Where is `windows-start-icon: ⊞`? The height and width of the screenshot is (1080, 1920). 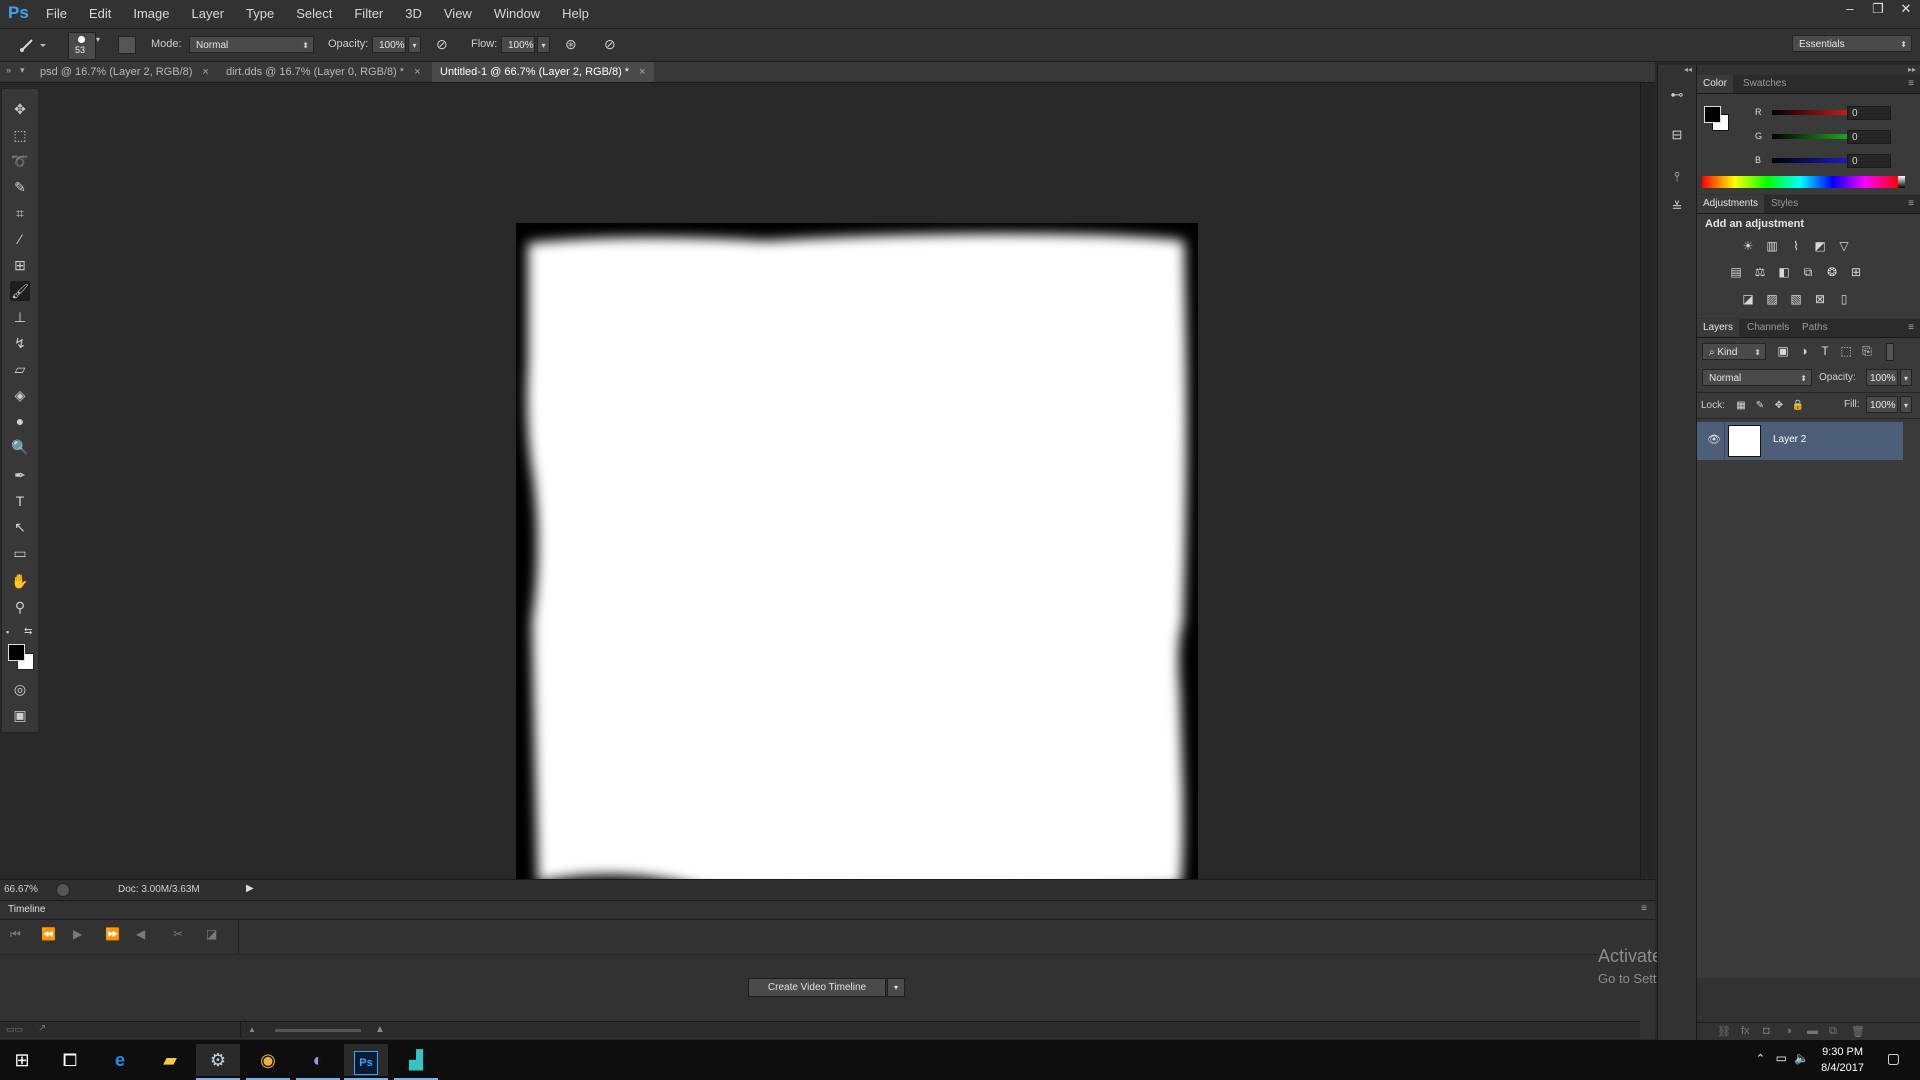
windows-start-icon: ⊞ is located at coordinates (22, 1060).